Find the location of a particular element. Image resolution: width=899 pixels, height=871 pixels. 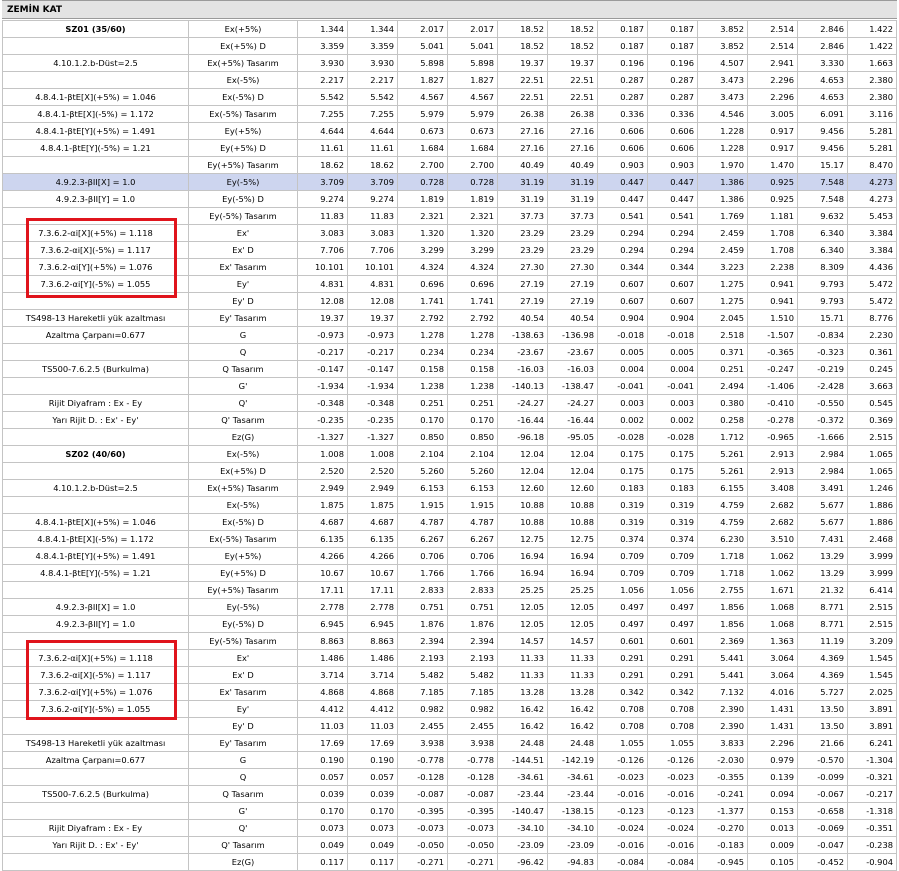

value-cell: 14.57 is located at coordinates (572, 641).